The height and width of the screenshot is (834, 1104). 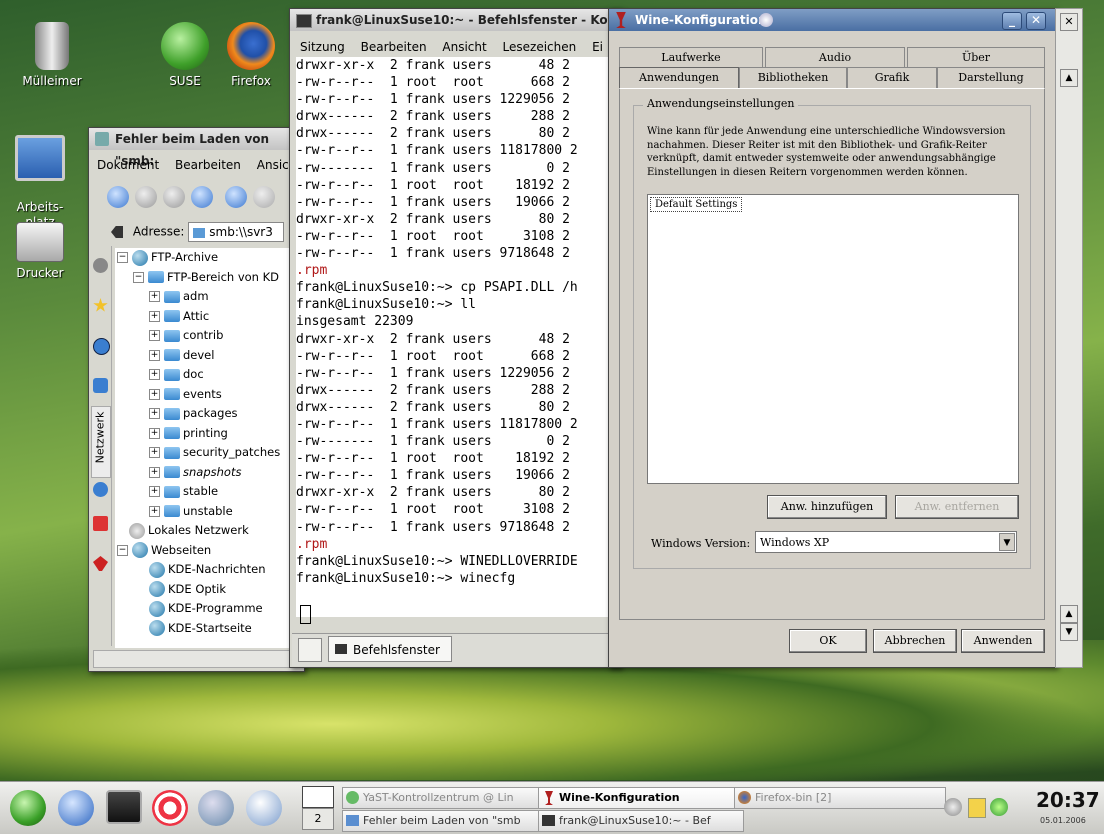 What do you see at coordinates (991, 77) in the screenshot?
I see `tab-darstellung: Darstellung` at bounding box center [991, 77].